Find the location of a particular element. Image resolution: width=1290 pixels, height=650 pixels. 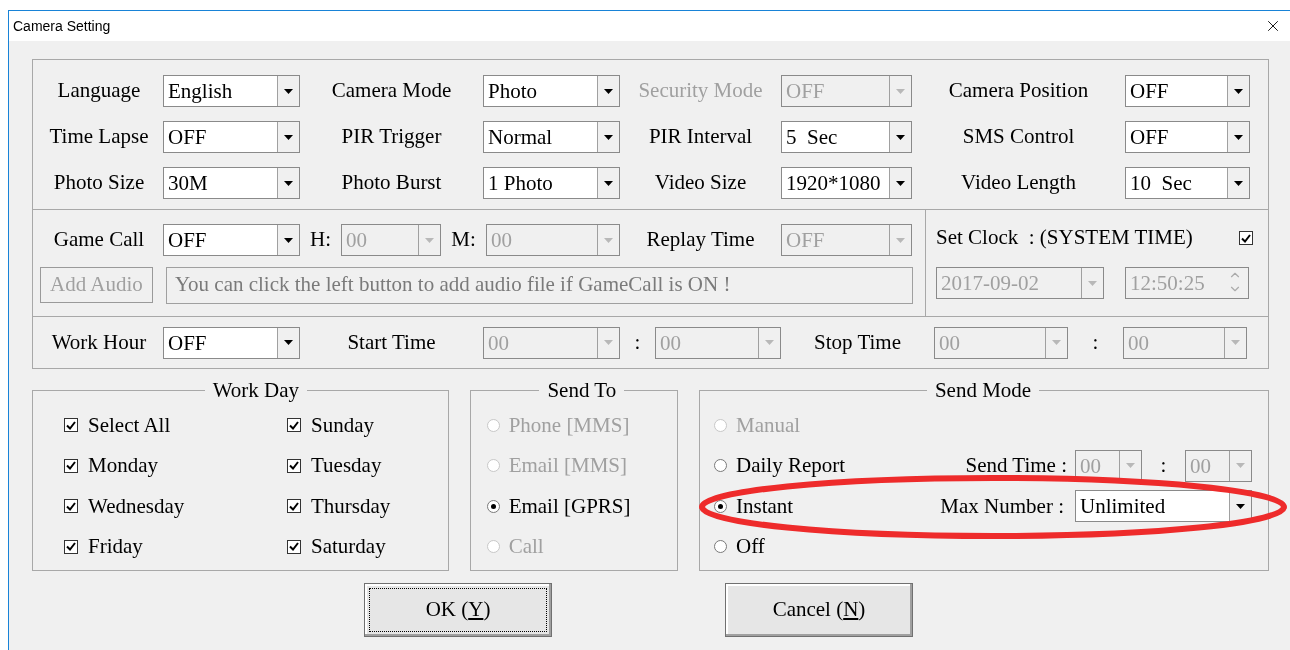

checkbox-label: Thursday is located at coordinates (351, 506).